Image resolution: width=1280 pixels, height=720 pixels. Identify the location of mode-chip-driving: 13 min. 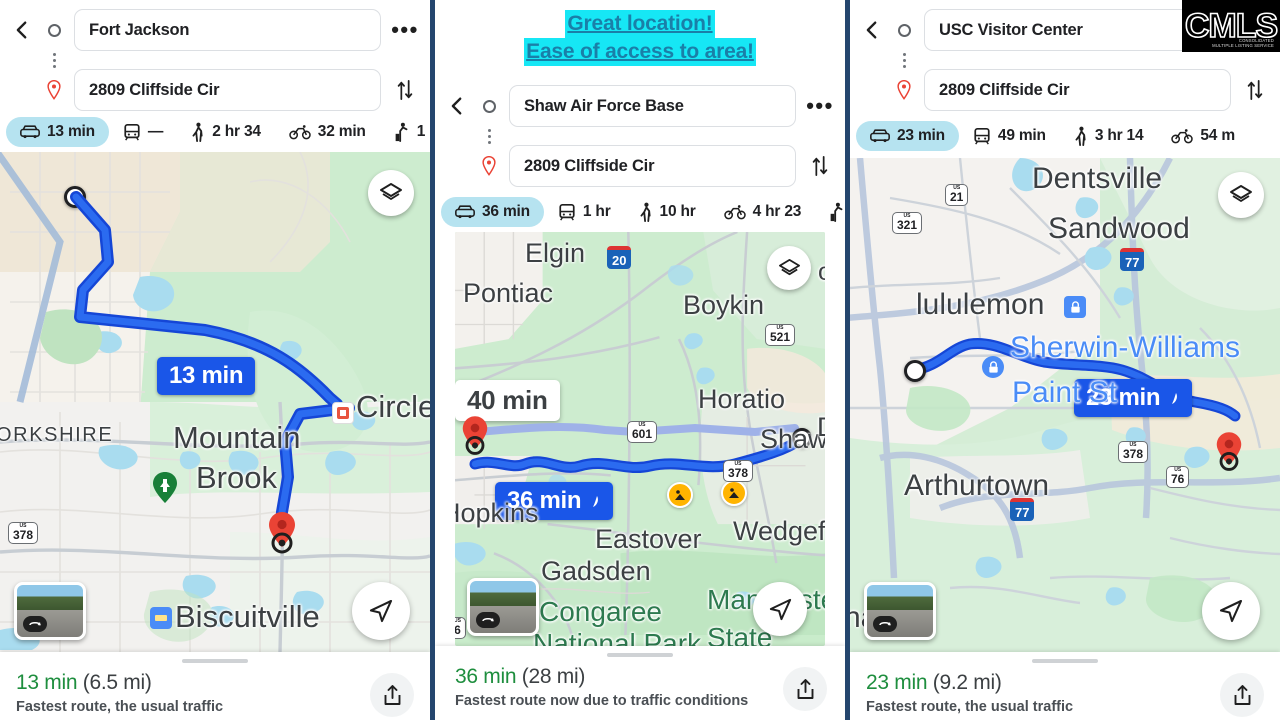
(57, 132).